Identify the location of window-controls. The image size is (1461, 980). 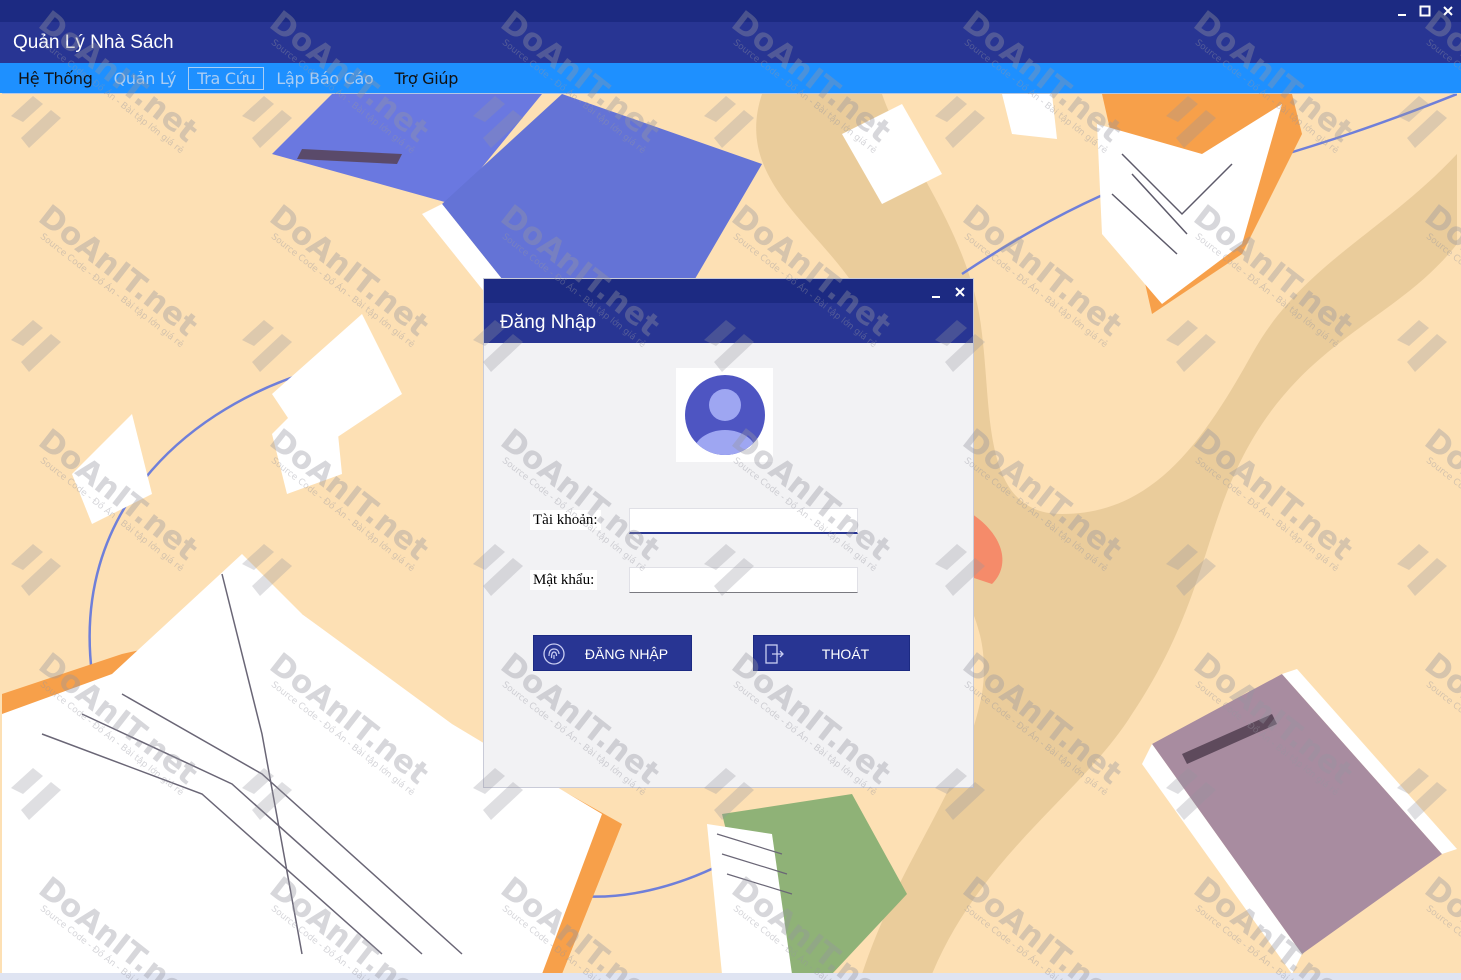
(1425, 10).